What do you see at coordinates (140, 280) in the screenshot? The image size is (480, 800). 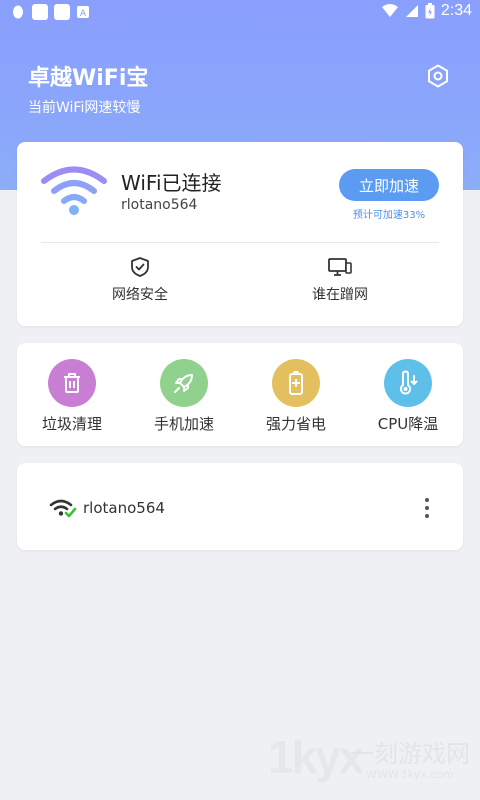 I see `network-security-button: 网络安全` at bounding box center [140, 280].